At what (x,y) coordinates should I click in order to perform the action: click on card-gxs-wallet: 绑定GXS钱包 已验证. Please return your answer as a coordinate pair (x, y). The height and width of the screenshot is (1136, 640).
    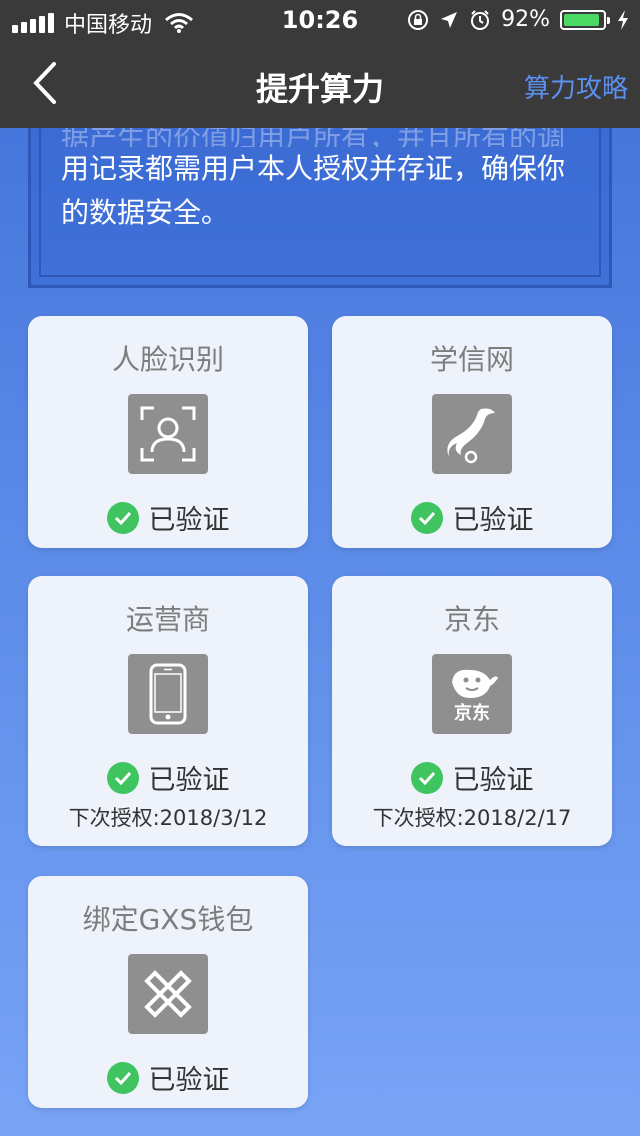
    Looking at the image, I should click on (168, 992).